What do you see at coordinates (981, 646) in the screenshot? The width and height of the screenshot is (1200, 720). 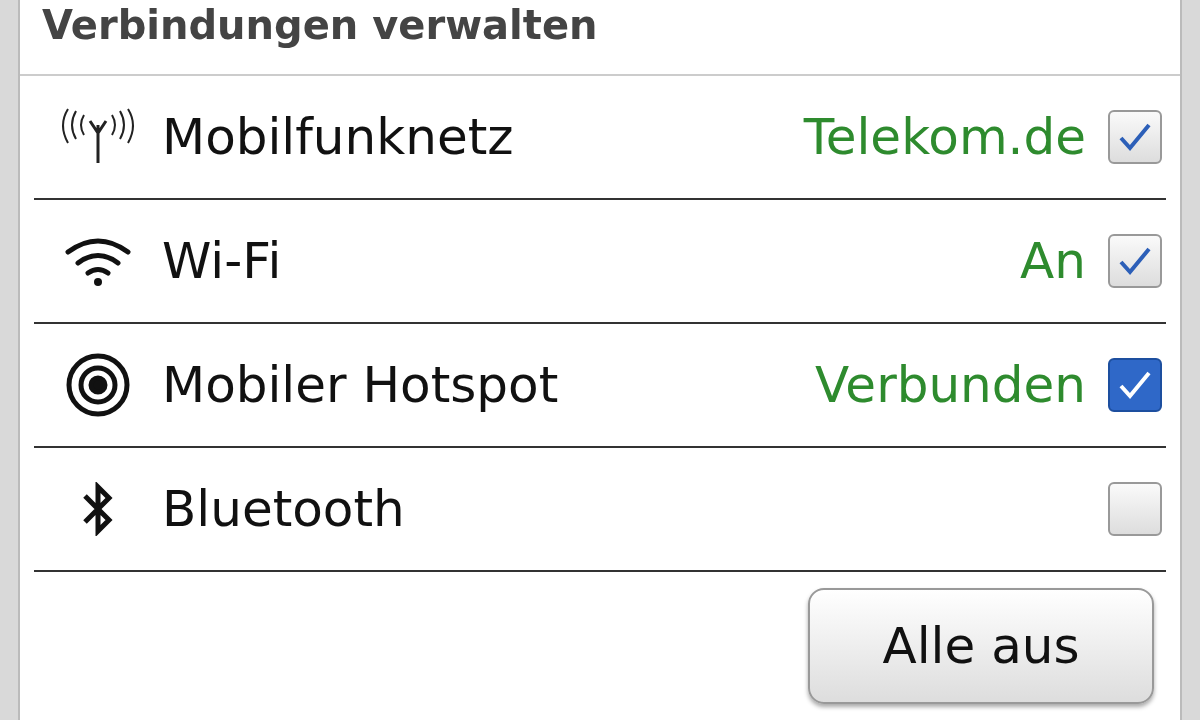 I see `all-off-button: Alle aus` at bounding box center [981, 646].